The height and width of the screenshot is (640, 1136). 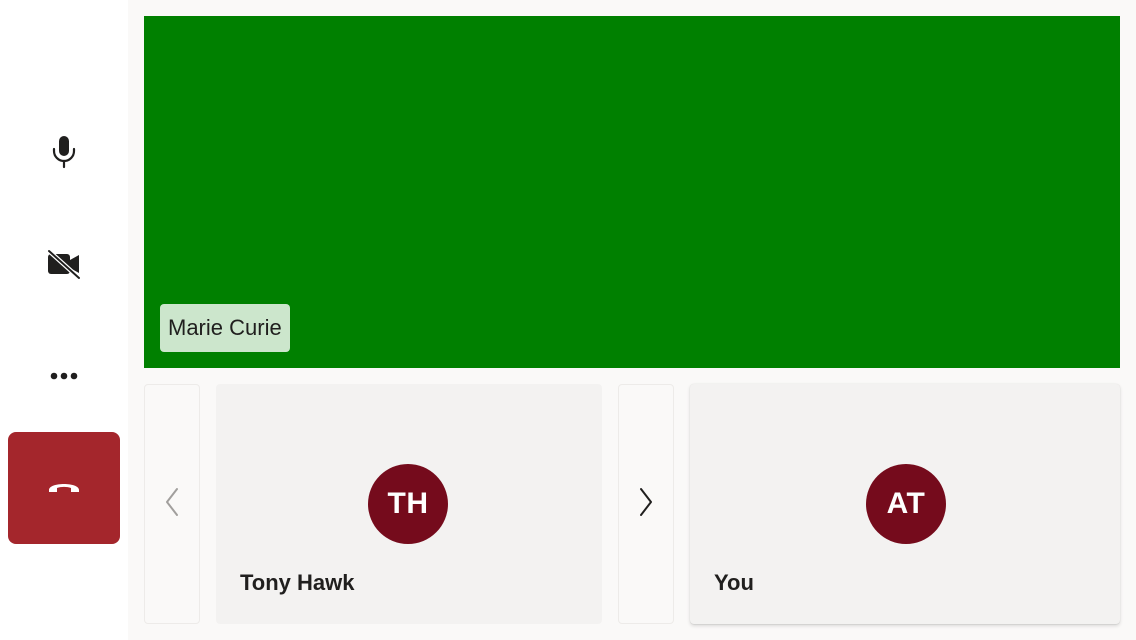 What do you see at coordinates (297, 582) in the screenshot?
I see `participant-tile-name: Tony Hawk` at bounding box center [297, 582].